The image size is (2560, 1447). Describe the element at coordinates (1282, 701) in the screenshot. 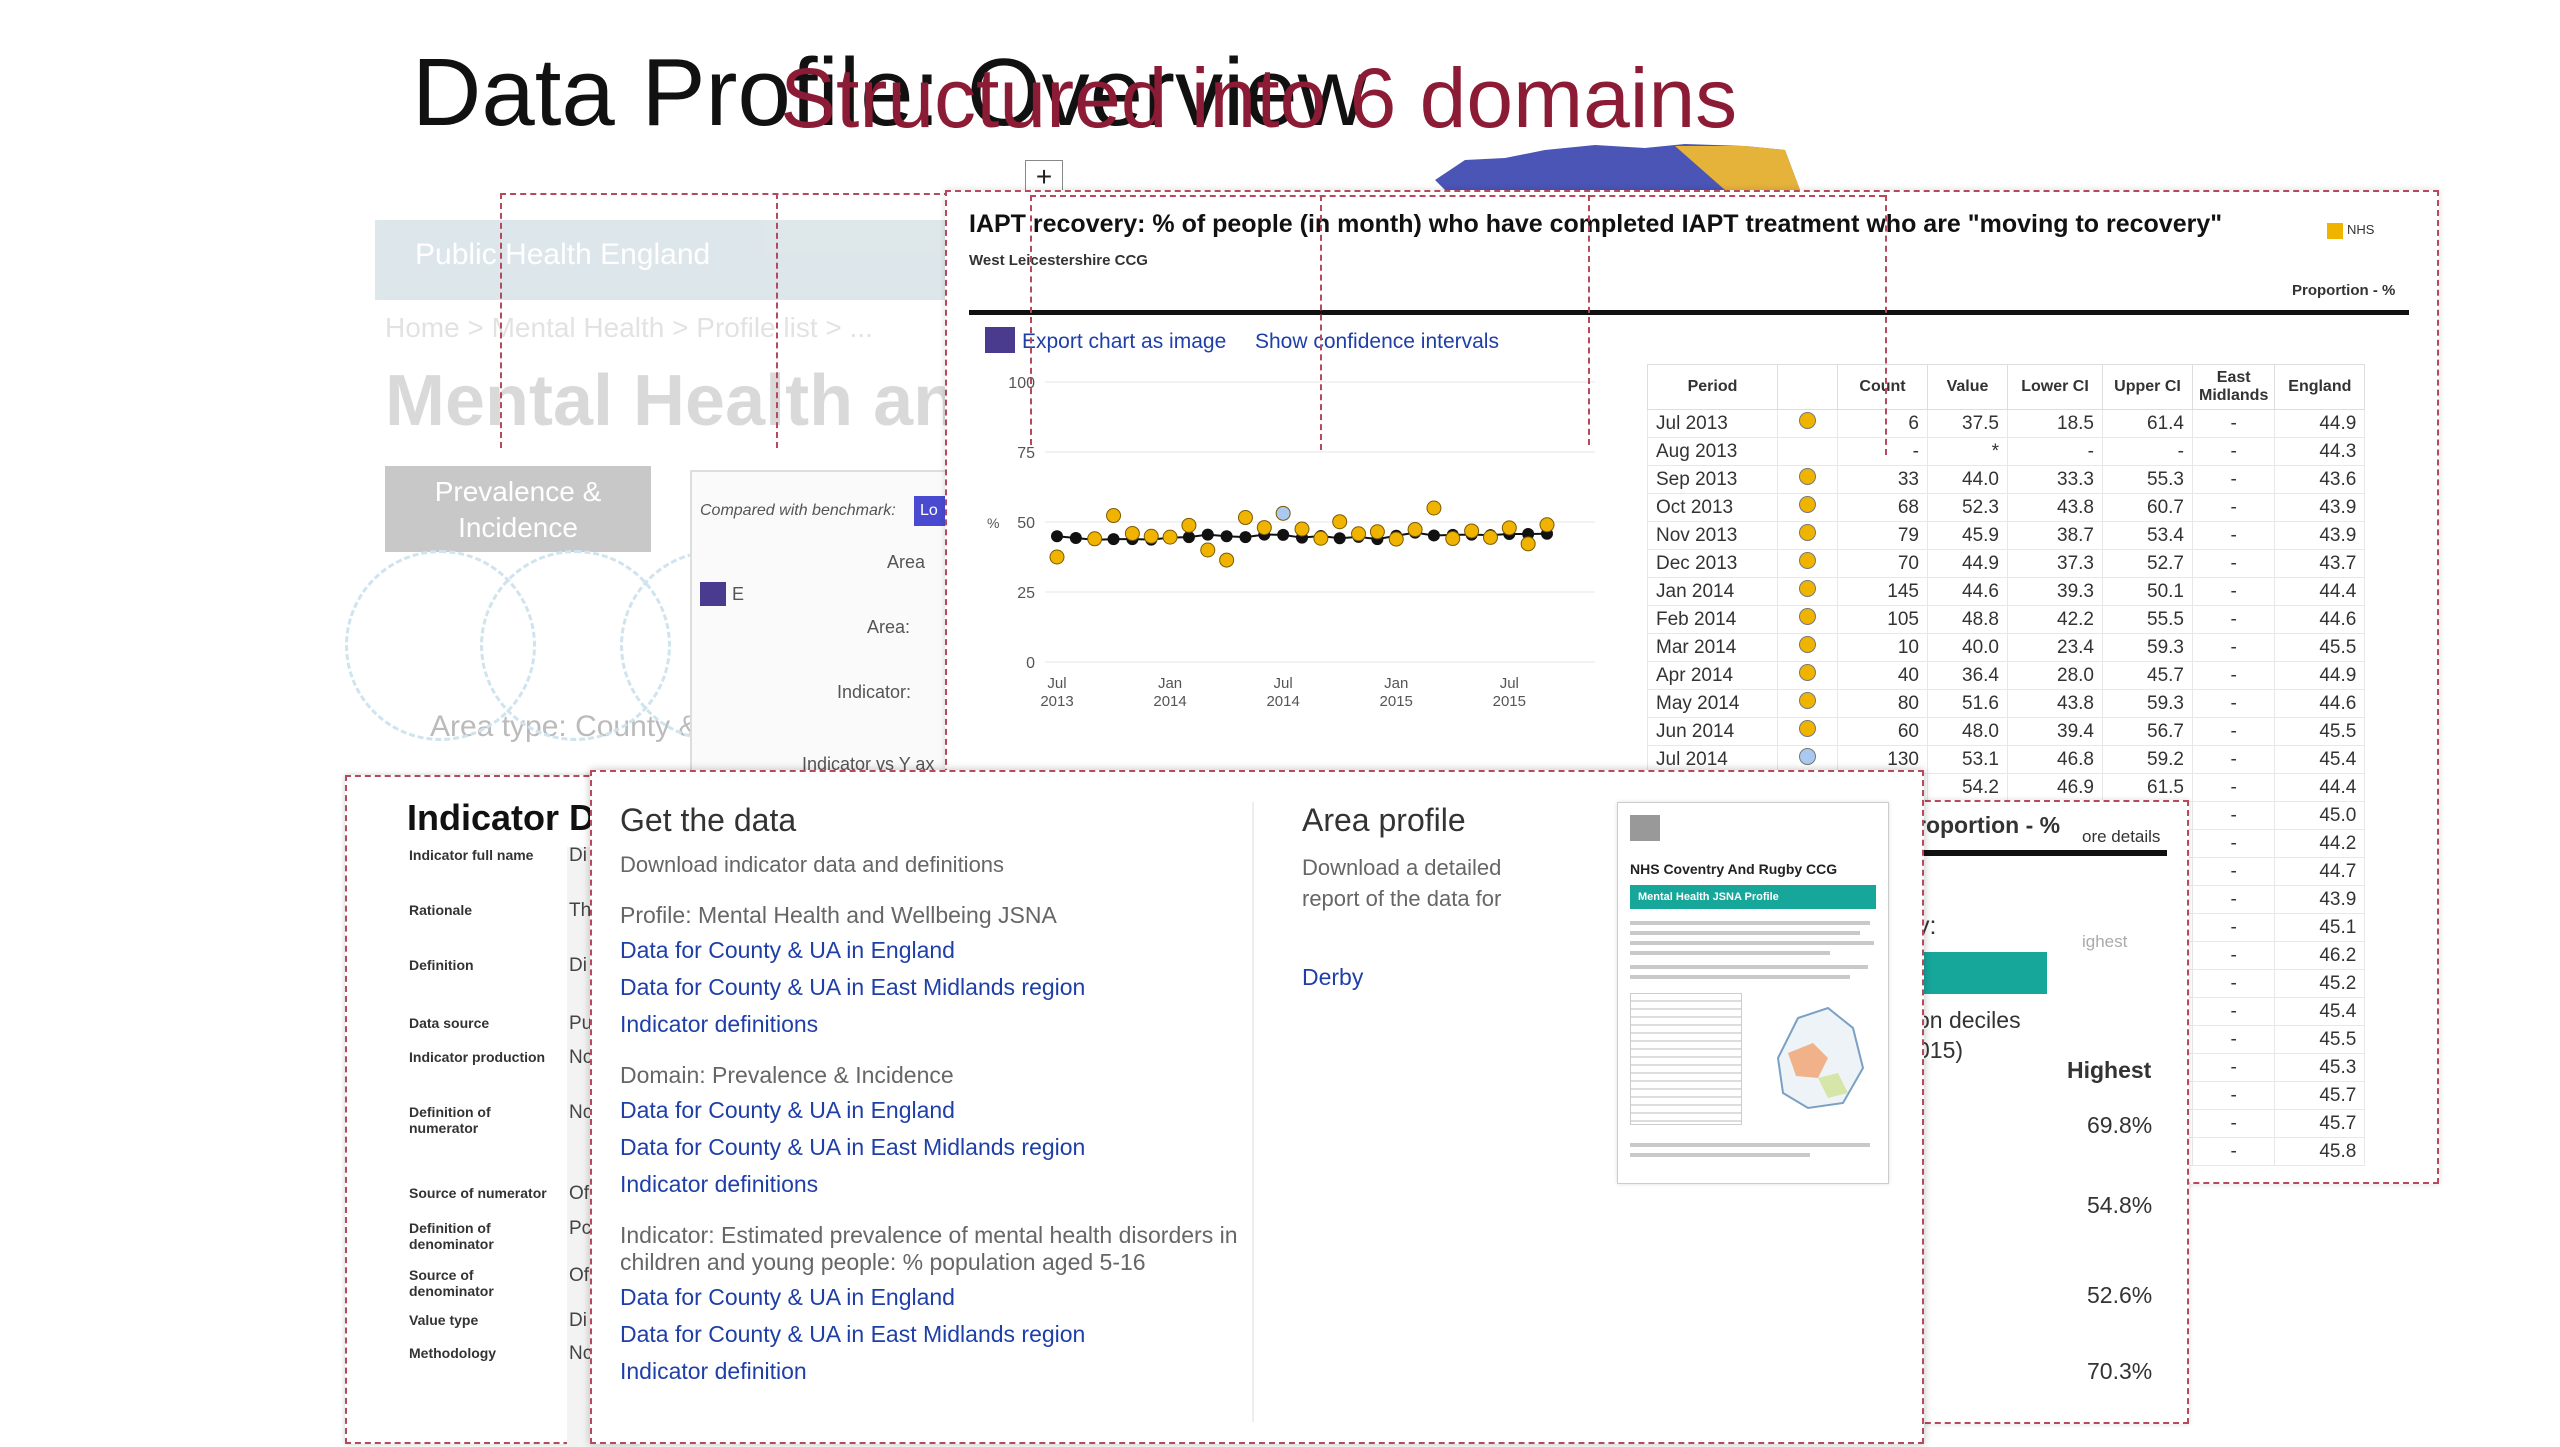

I see `x-tick-label: 2014` at that location.